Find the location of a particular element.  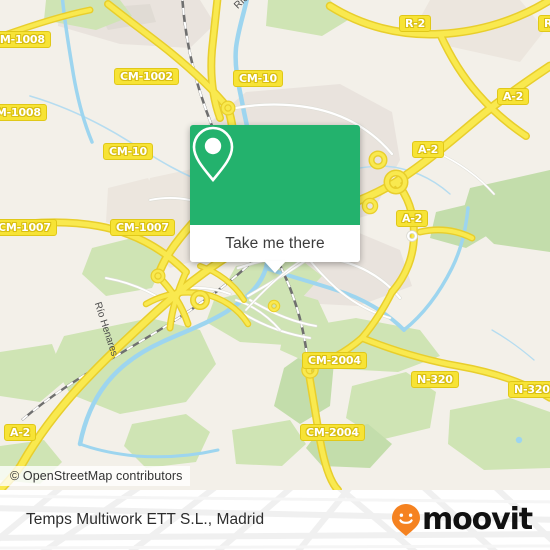

map-pin-icon is located at coordinates (213, 154).